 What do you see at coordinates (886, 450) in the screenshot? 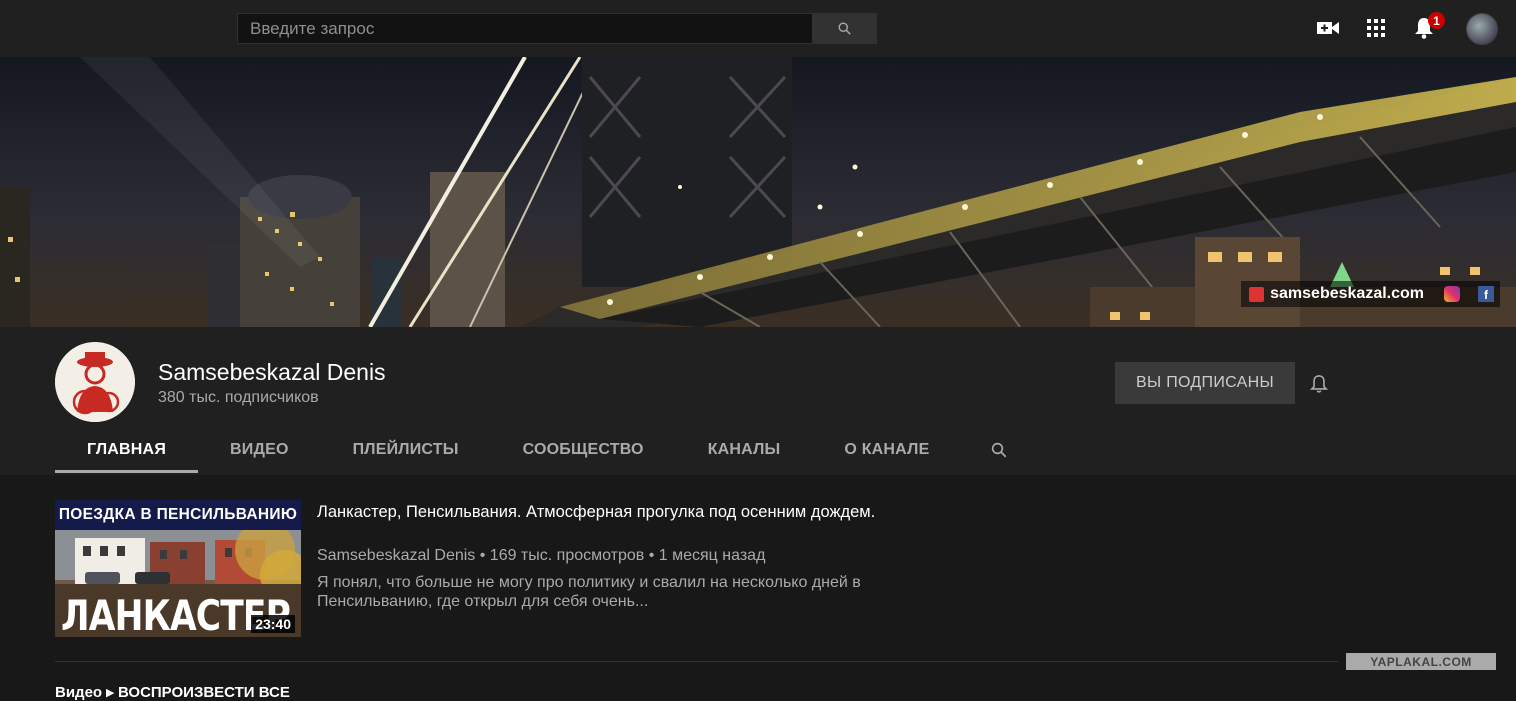
I see `tab-about: О КАНАЛЕ` at bounding box center [886, 450].